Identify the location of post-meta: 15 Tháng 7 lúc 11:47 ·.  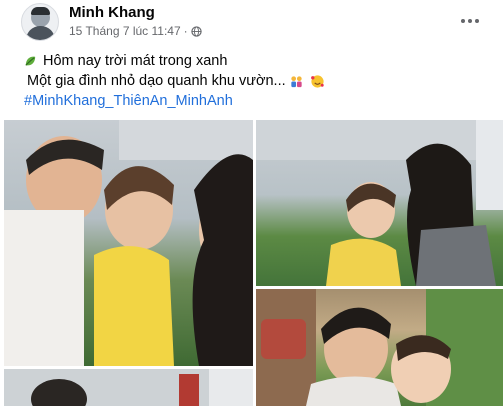
(135, 31).